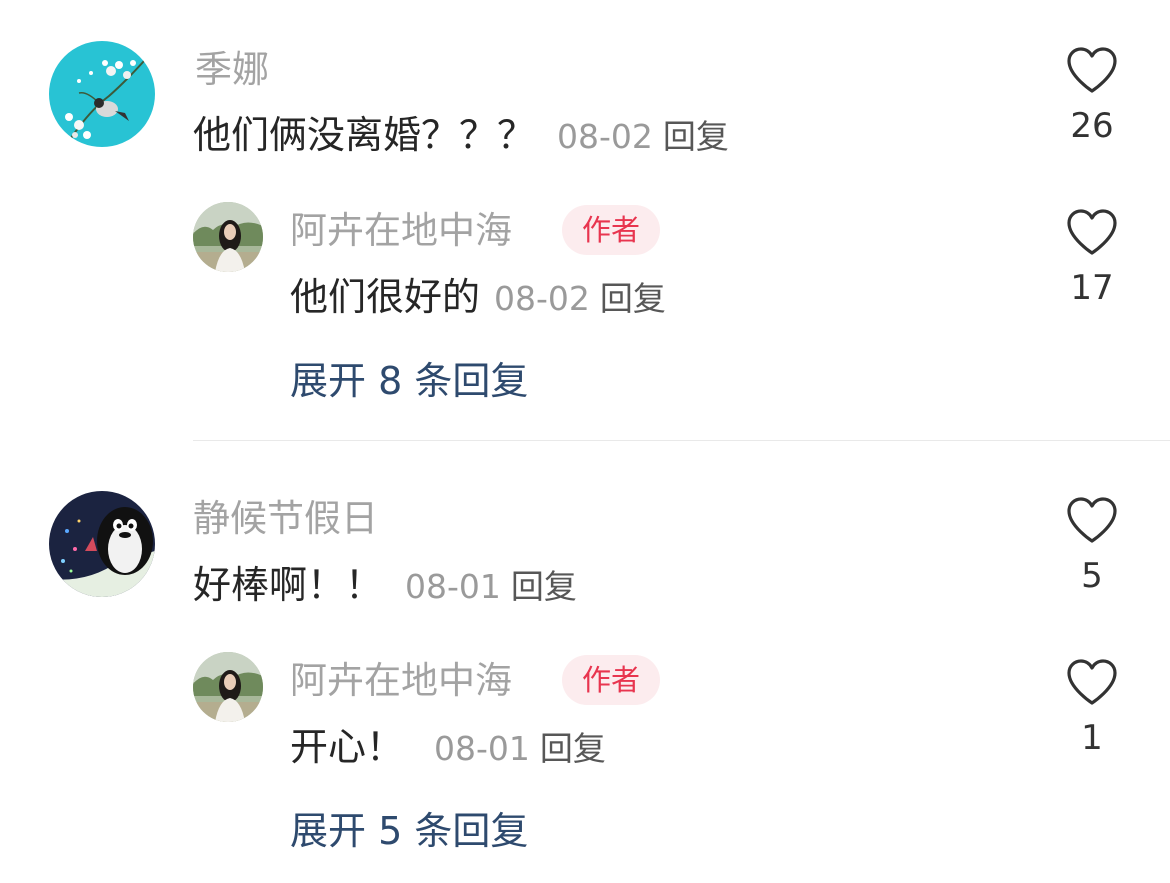 The image size is (1170, 883). I want to click on like-count: 26, so click(1092, 126).